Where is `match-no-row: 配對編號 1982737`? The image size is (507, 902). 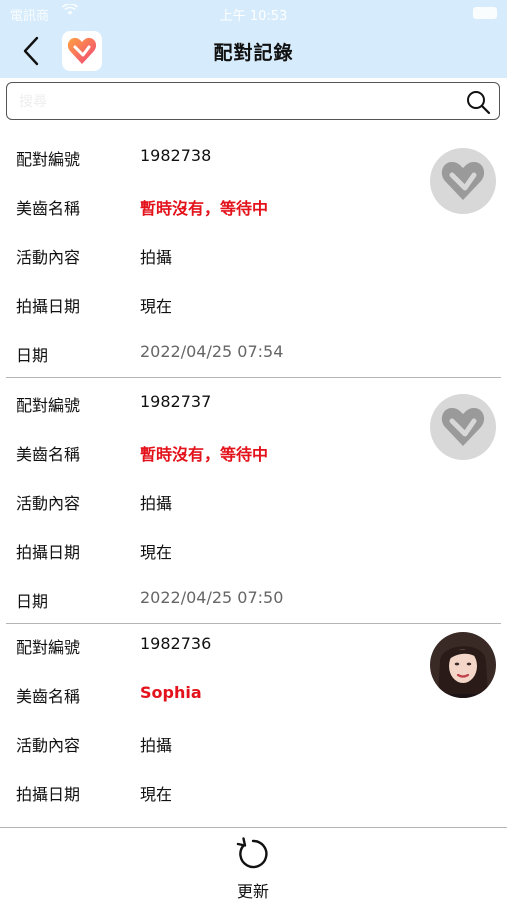
match-no-row: 配對編號 1982737 is located at coordinates (210, 403).